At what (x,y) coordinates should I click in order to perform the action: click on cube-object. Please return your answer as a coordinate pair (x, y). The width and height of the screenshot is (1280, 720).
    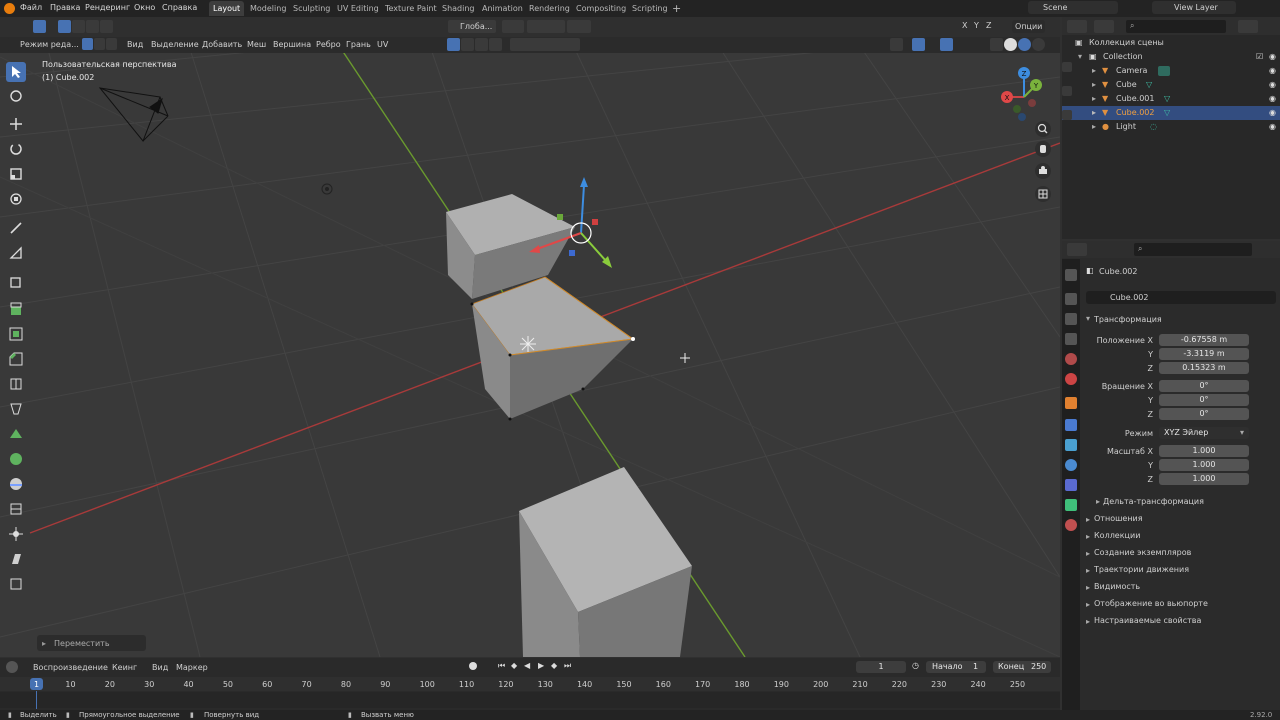
    Looking at the image, I should click on (510, 246).